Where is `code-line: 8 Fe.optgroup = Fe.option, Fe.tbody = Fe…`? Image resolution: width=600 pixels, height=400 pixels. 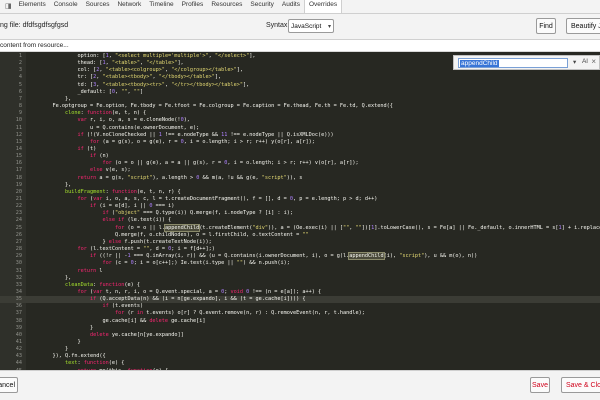
code-line: 8 Fe.optgroup = Fe.option, Fe.tbody = Fe… is located at coordinates (300, 106).